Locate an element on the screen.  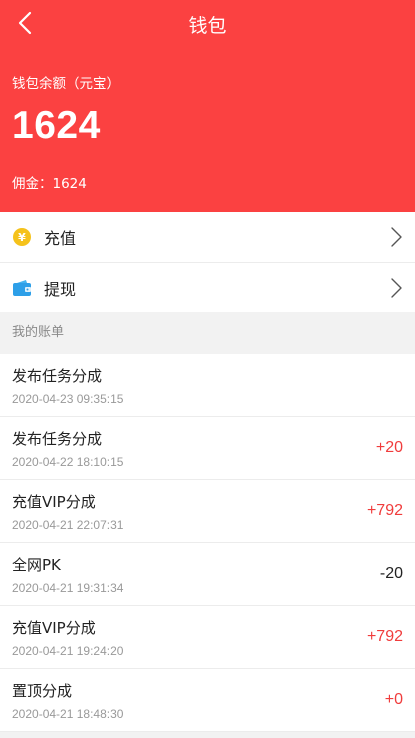
bill-row: 全网PK 2020-04-21 19:31:34 -20 is located at coordinates (207, 574).